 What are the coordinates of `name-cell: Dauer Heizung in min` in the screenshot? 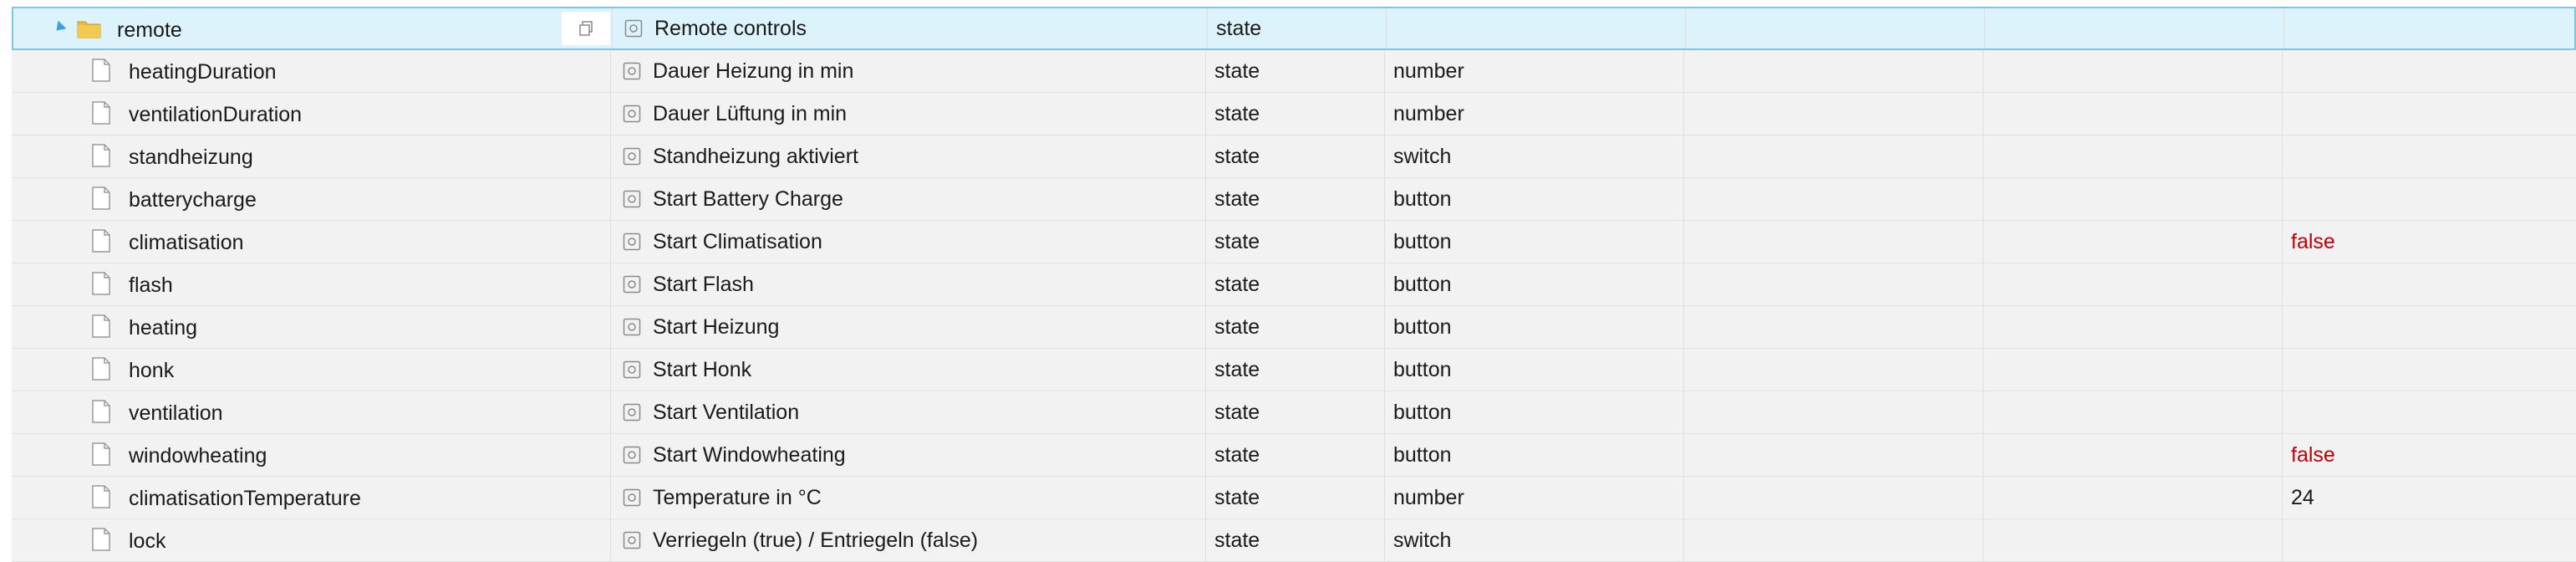 It's located at (908, 71).